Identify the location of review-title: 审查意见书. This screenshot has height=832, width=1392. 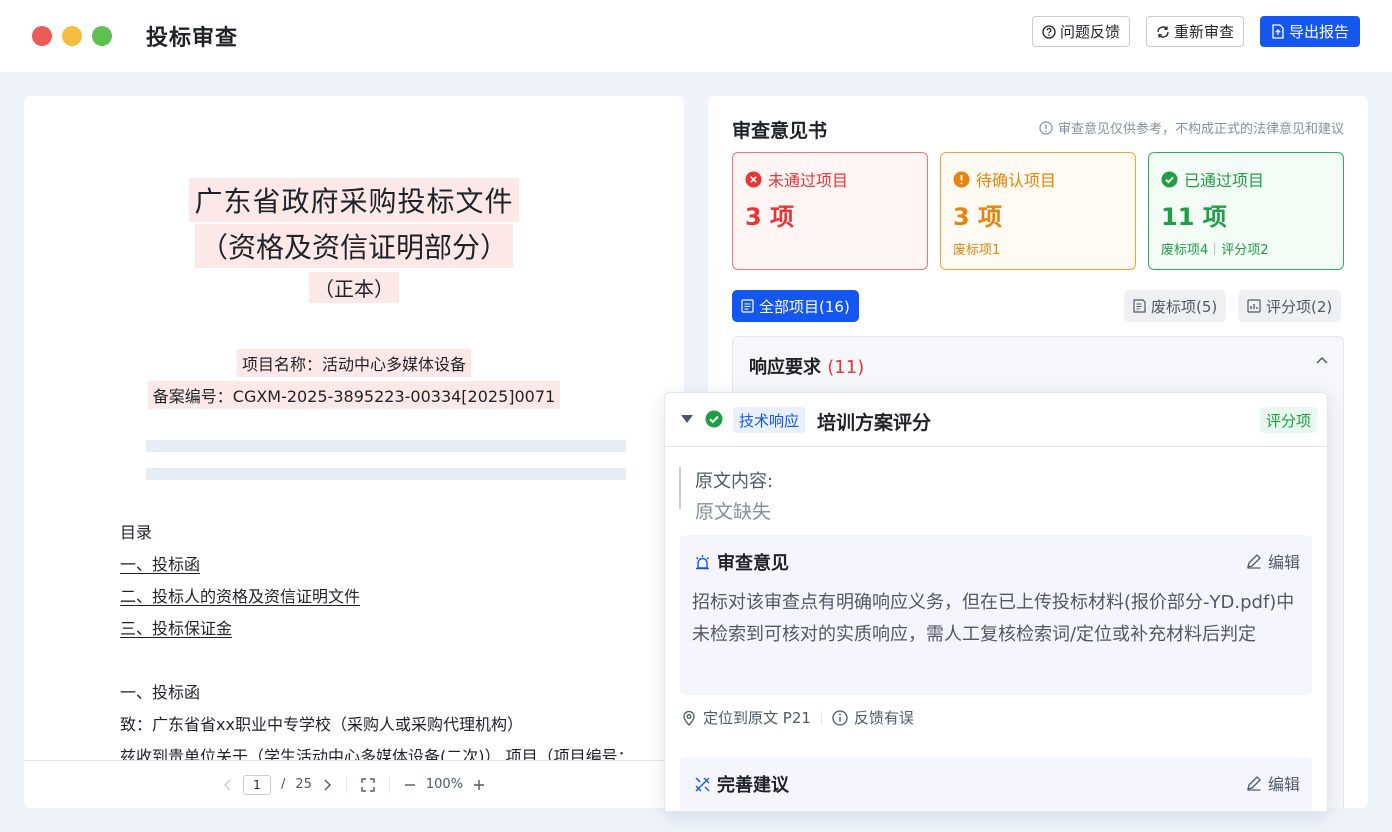
(780, 131).